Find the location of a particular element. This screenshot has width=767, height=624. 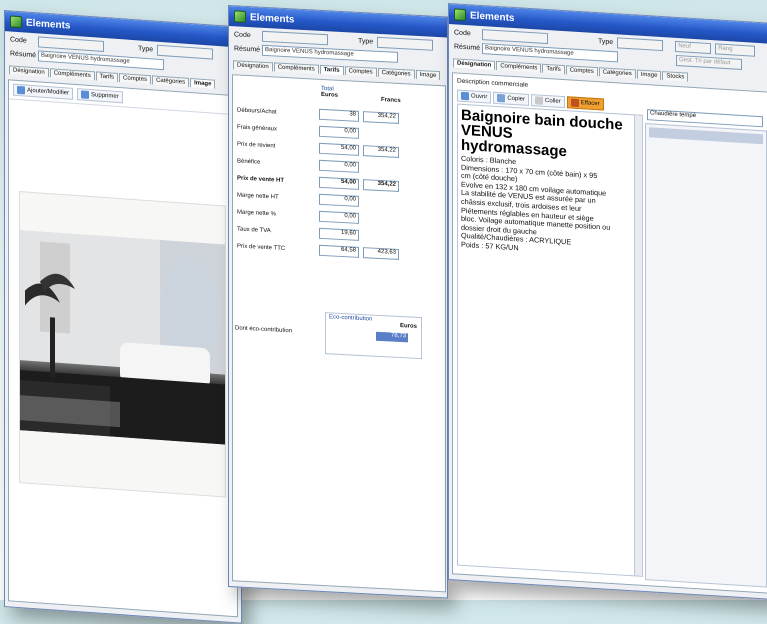

eco-euros-header: Euros is located at coordinates (408, 326).